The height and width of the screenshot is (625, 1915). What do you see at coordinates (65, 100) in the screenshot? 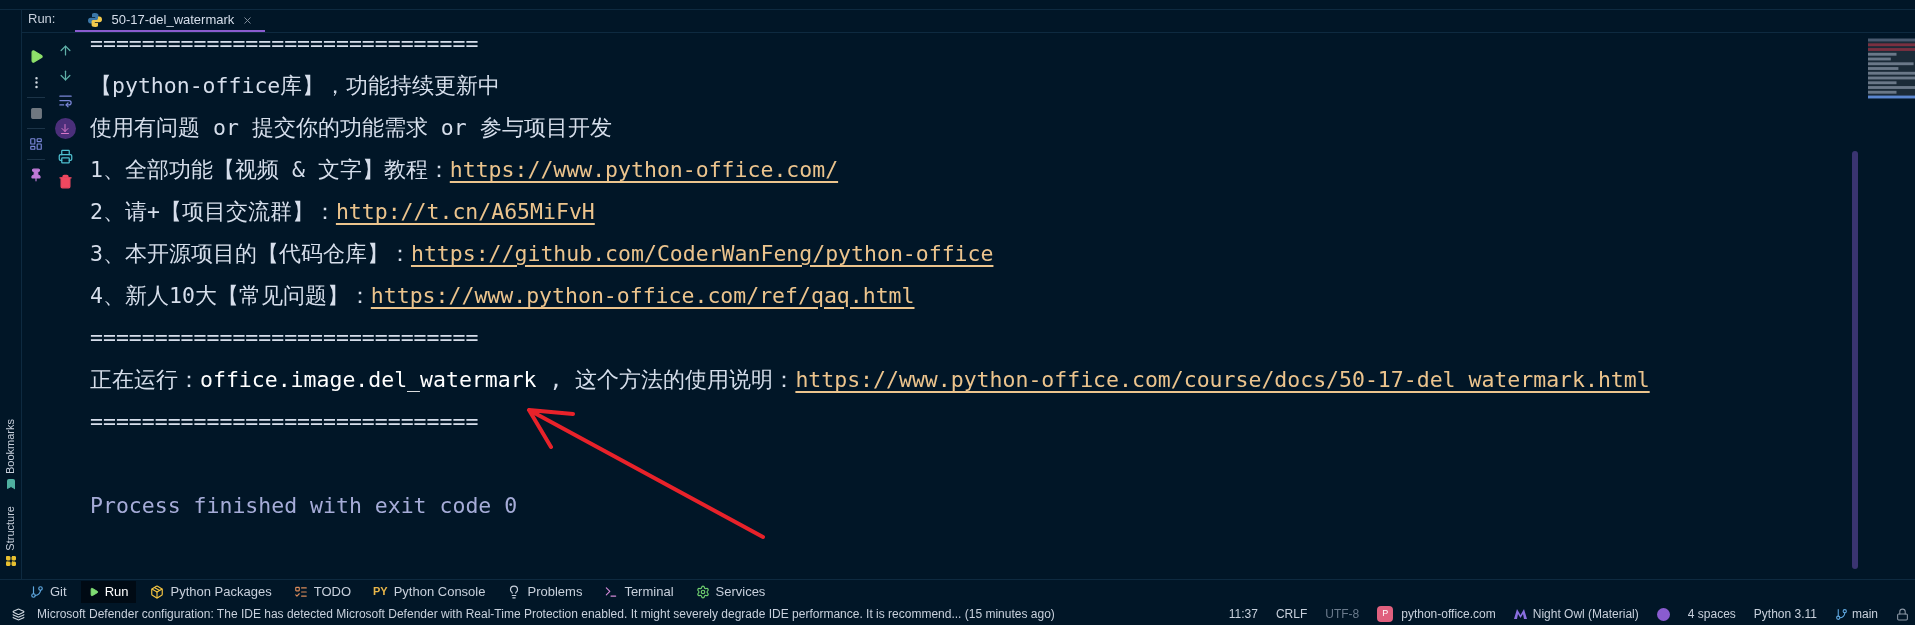
I see `wrap-icon` at bounding box center [65, 100].